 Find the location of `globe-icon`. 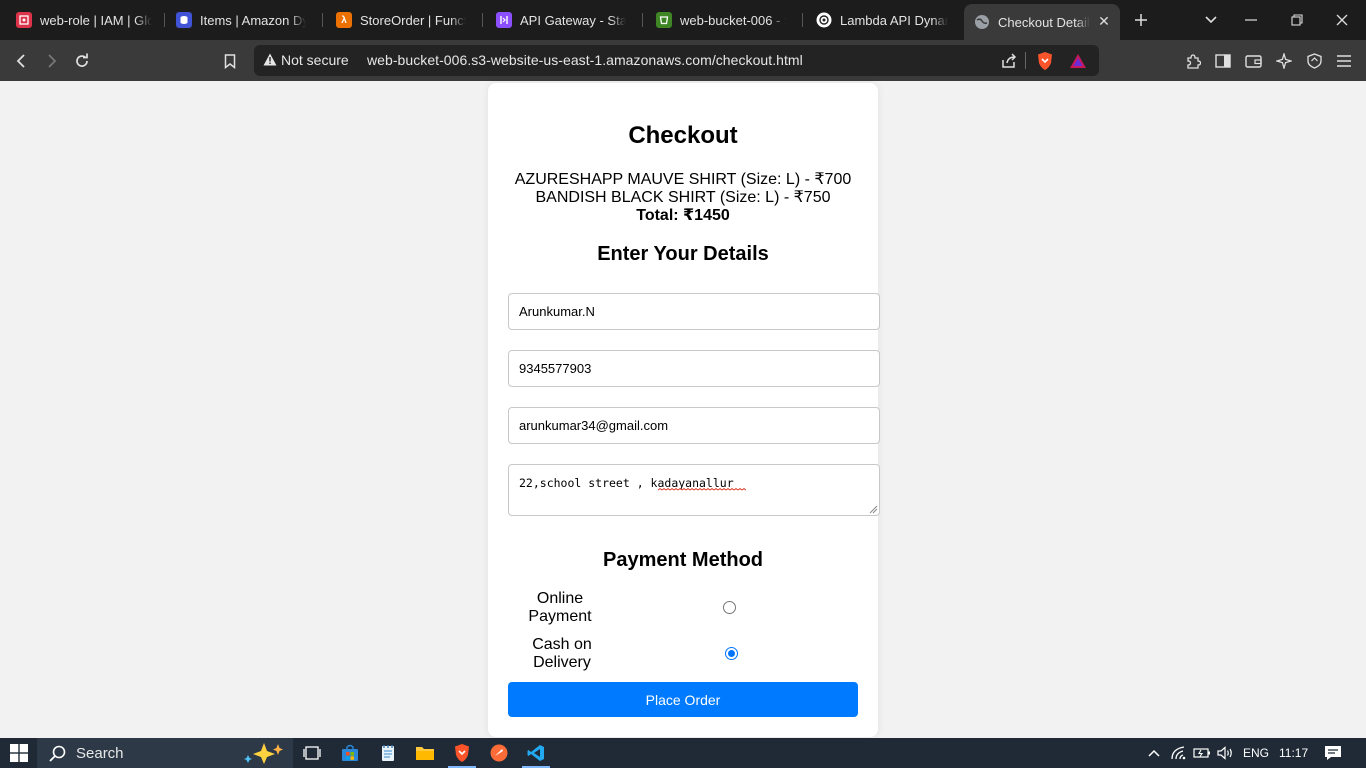

globe-icon is located at coordinates (982, 22).